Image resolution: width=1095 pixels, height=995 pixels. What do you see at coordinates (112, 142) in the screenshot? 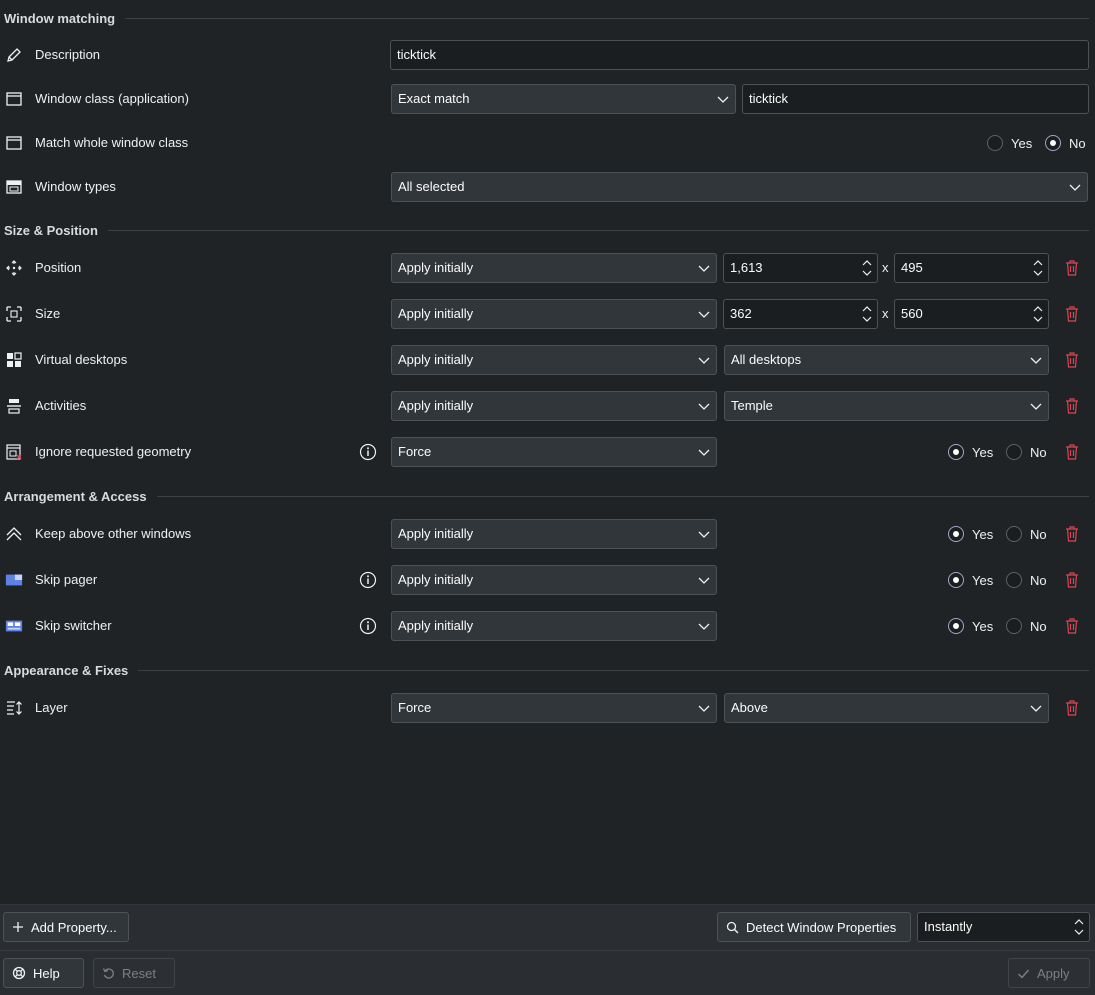
I see `match-whole-class-label: Match whole window class` at bounding box center [112, 142].